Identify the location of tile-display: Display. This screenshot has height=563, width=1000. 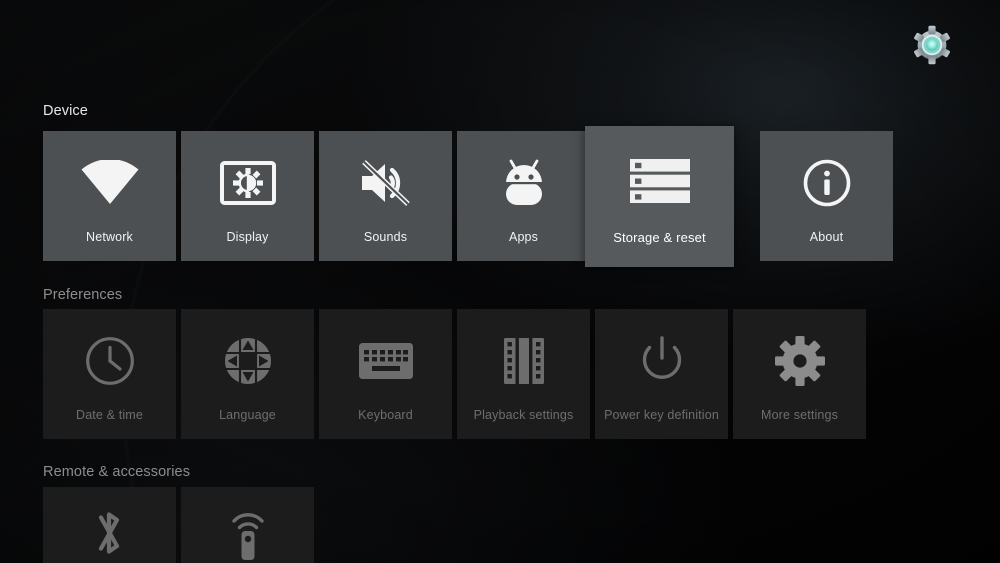
(247, 196).